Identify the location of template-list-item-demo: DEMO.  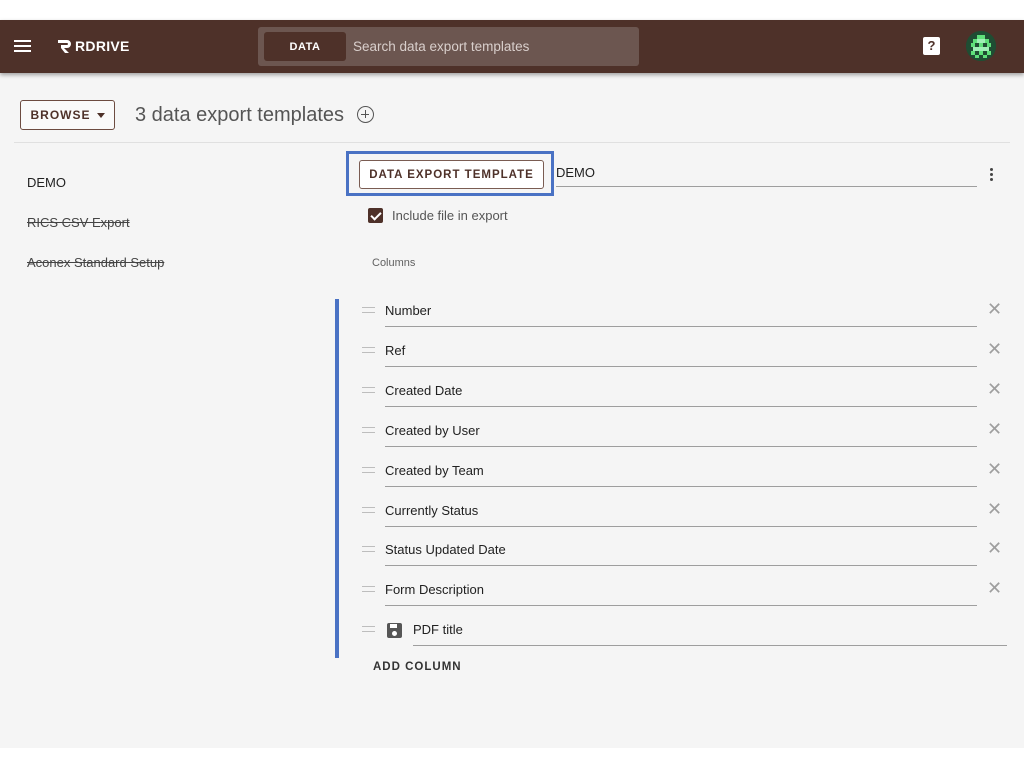
(46, 182).